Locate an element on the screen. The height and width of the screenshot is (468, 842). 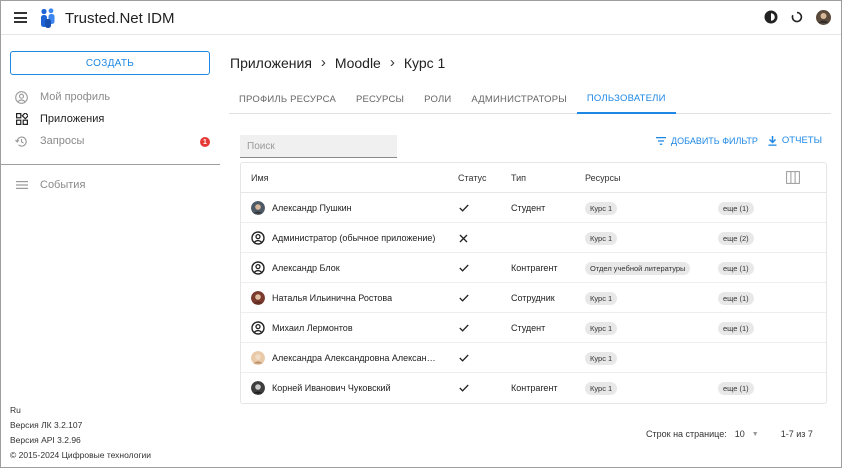
breadcrumb: Приложения › Moodle › Курс 1 is located at coordinates (337, 62).